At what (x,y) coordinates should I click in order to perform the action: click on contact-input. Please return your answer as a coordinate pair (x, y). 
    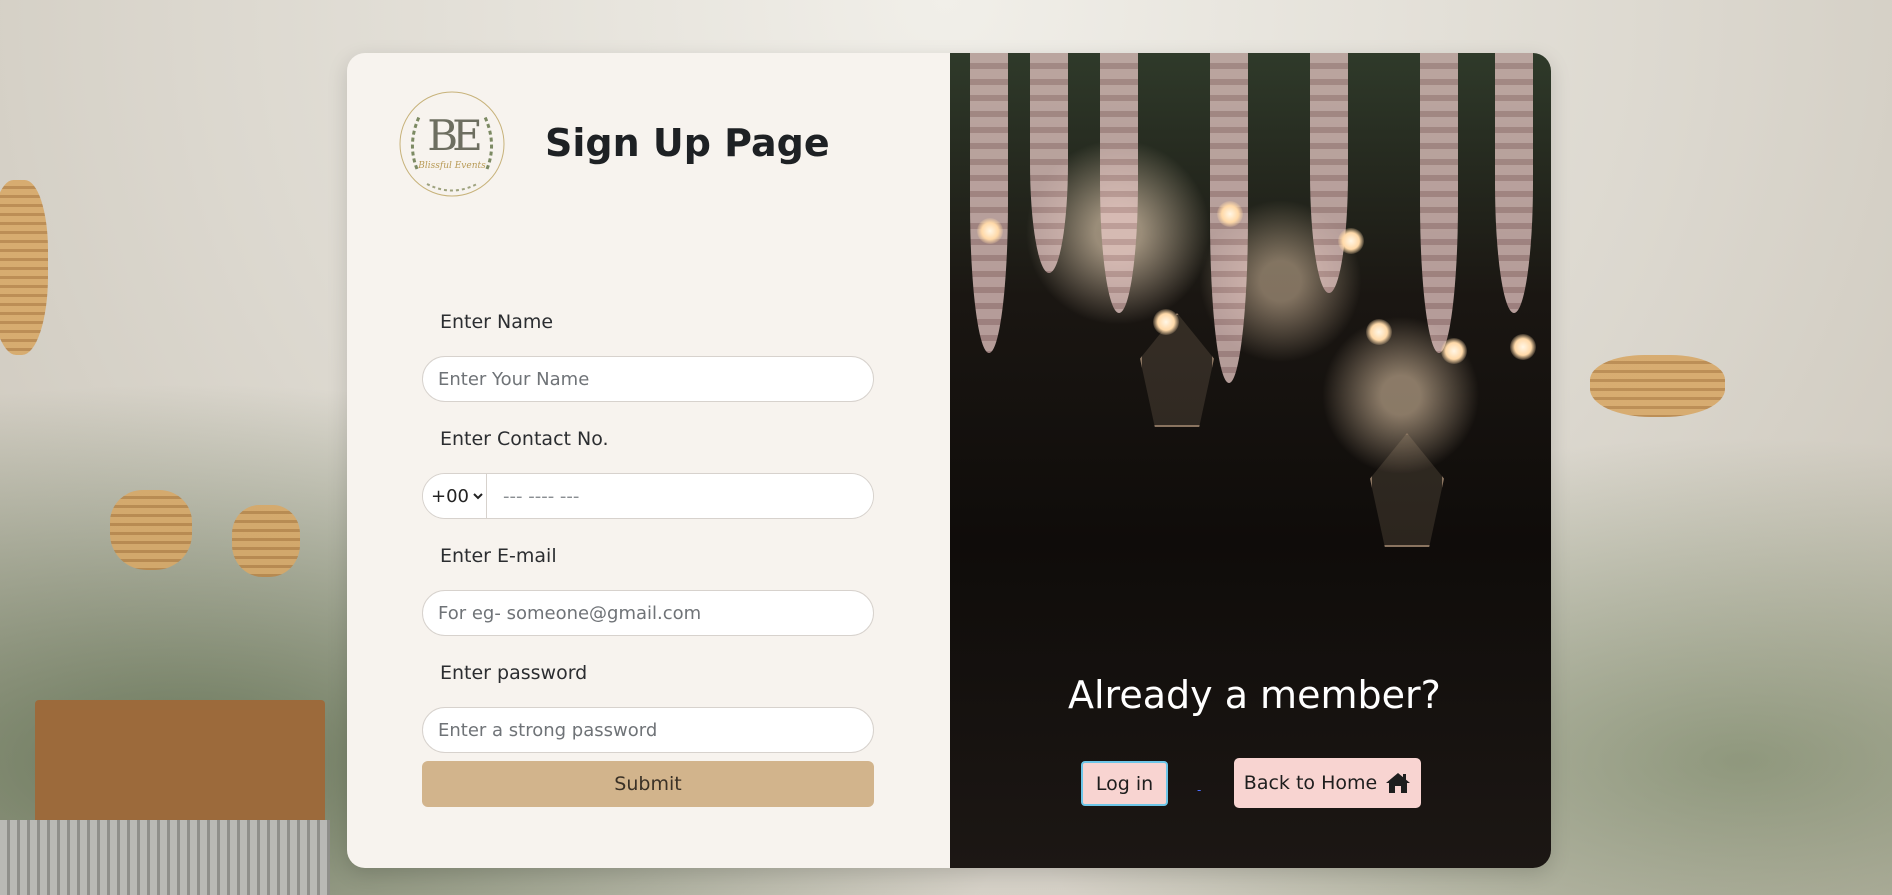
    Looking at the image, I should click on (680, 496).